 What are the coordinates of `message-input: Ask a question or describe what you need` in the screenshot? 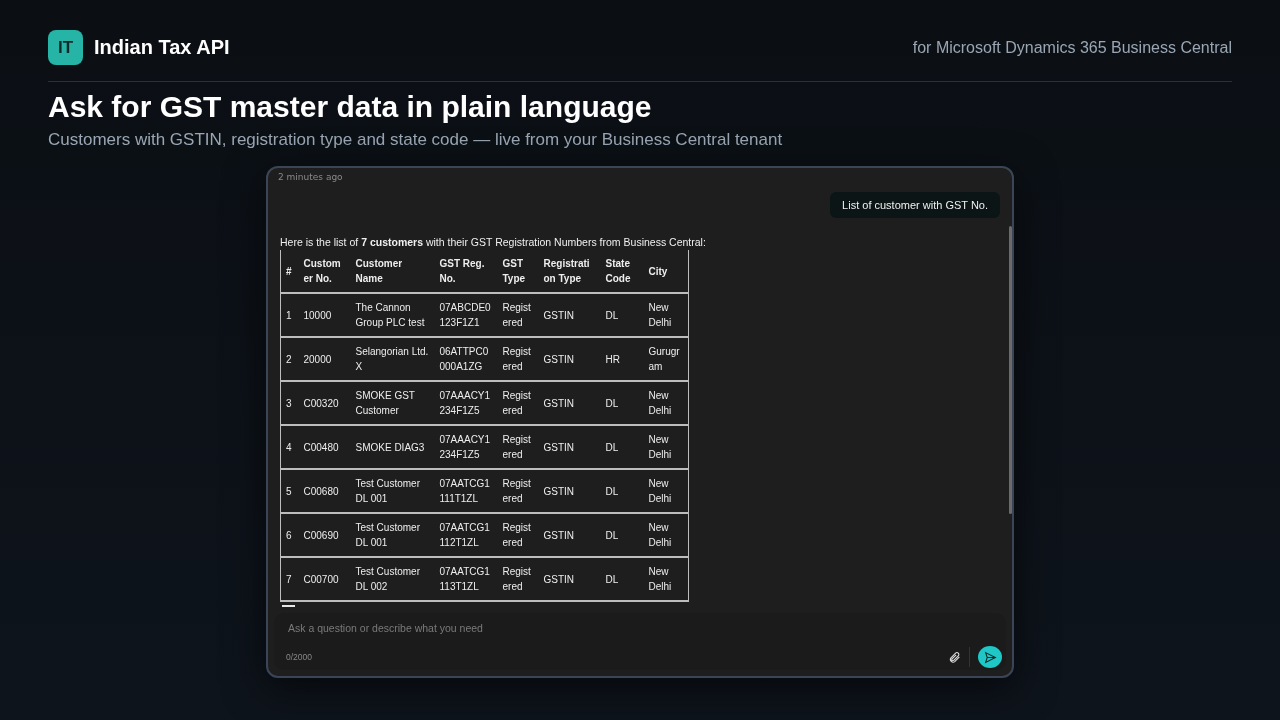 It's located at (644, 628).